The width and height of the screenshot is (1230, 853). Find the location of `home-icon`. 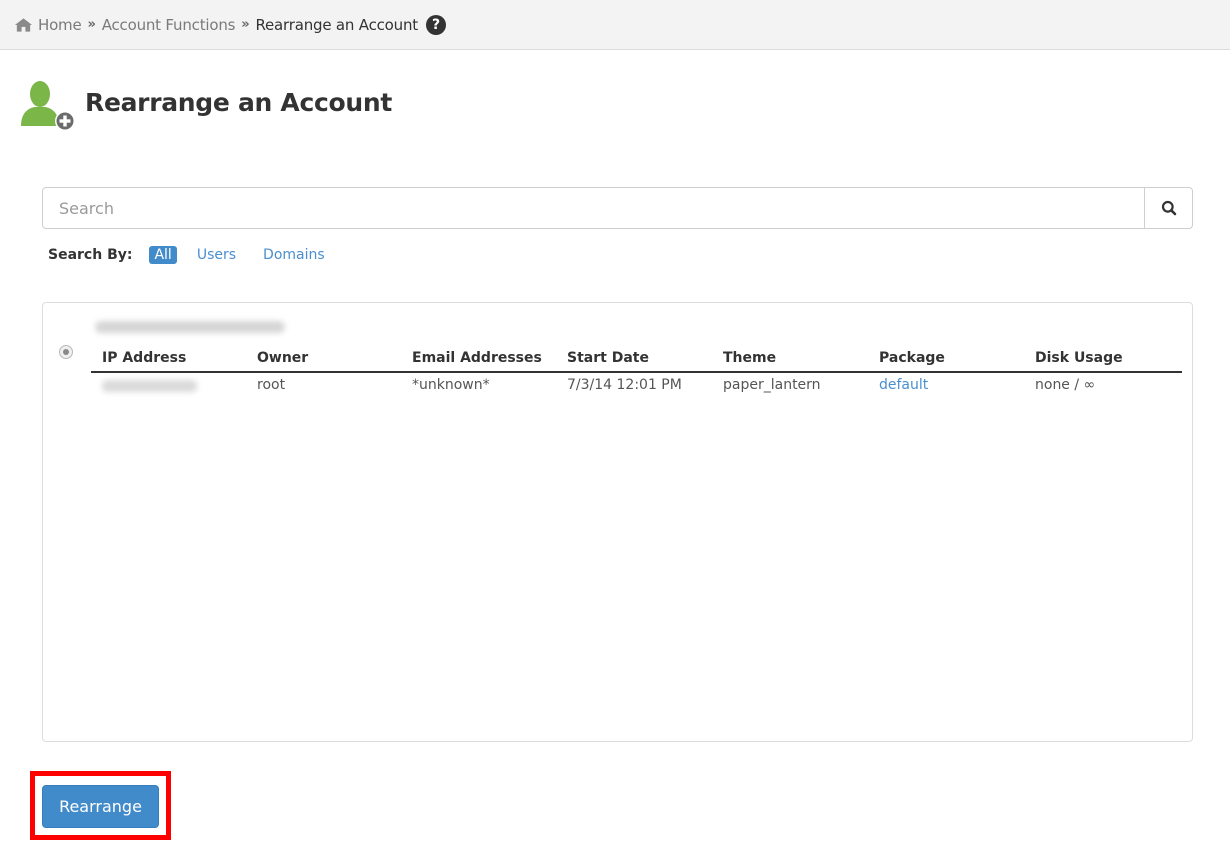

home-icon is located at coordinates (23, 25).